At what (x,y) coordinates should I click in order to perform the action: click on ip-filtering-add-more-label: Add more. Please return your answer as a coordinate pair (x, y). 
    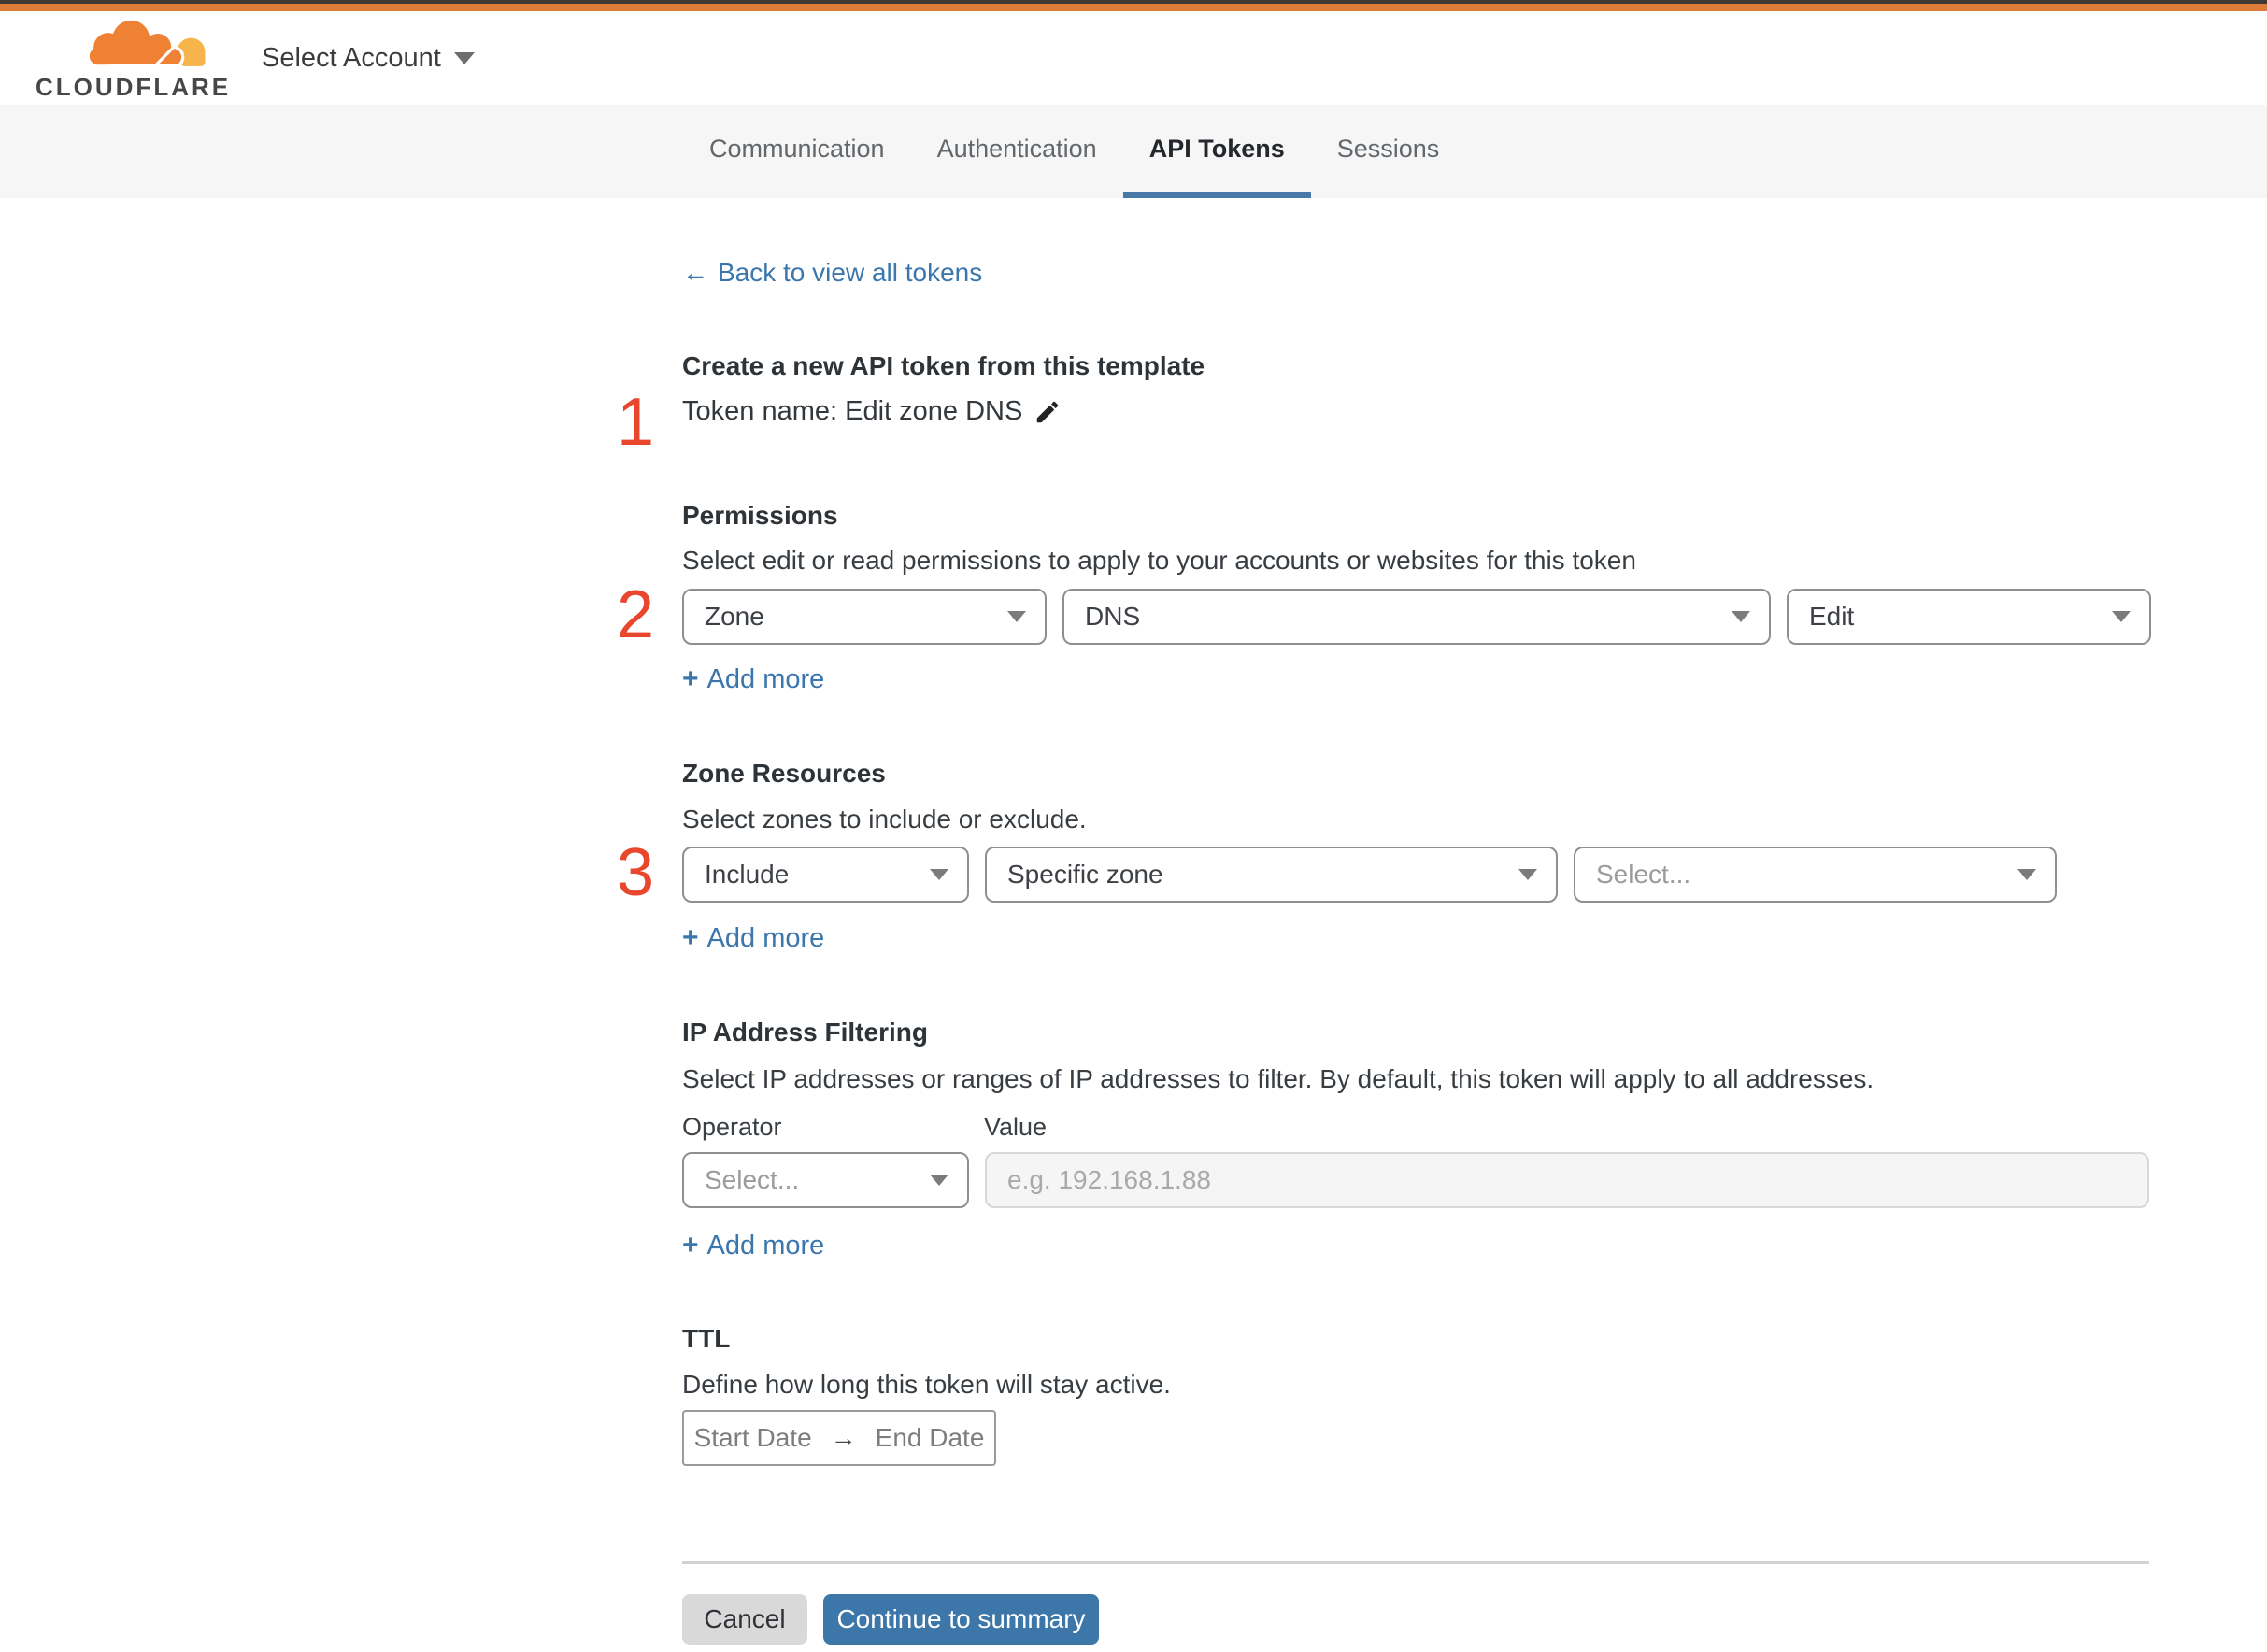
    Looking at the image, I should click on (766, 1245).